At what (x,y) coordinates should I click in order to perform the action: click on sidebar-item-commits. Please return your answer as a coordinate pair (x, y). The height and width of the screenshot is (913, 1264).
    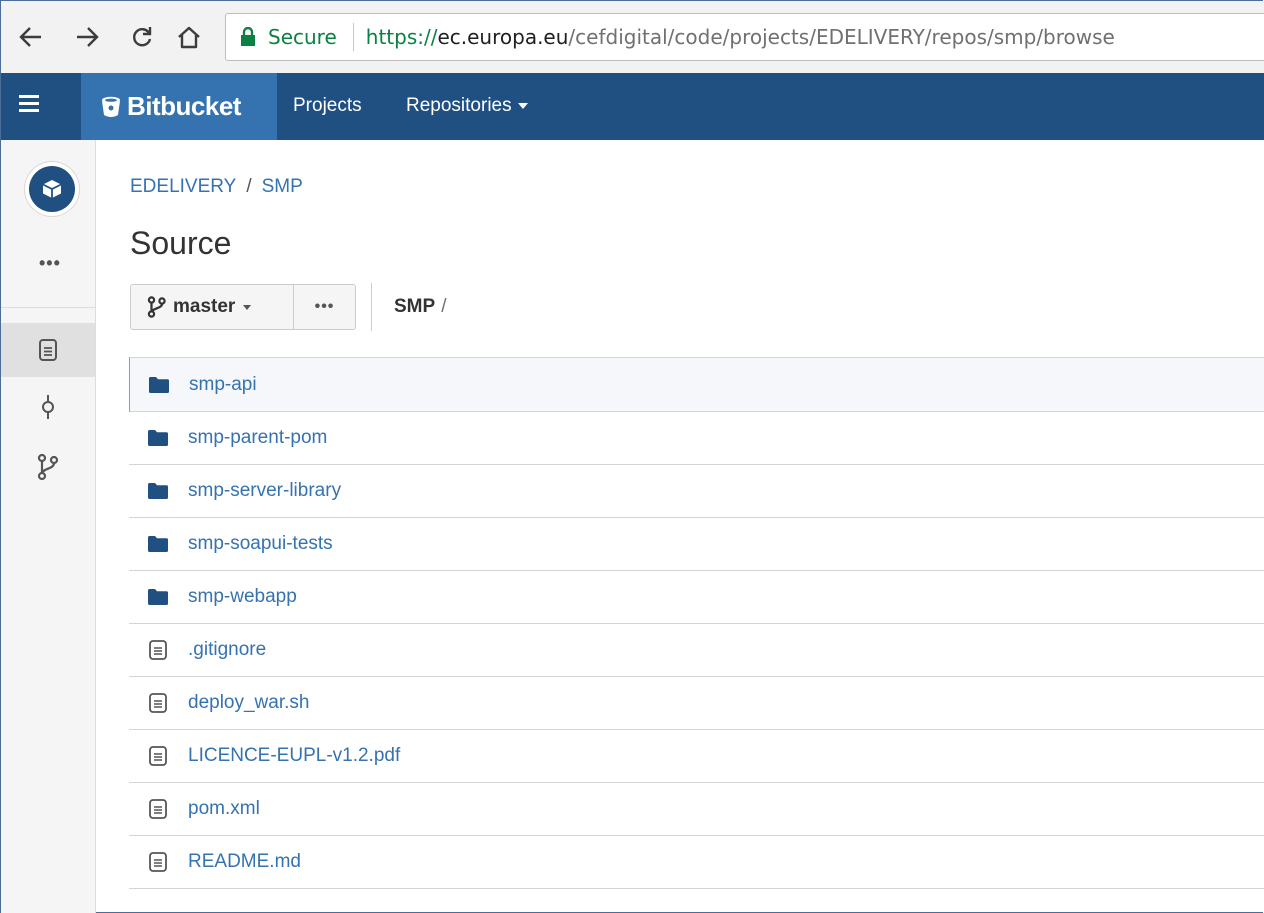
    Looking at the image, I should click on (48, 407).